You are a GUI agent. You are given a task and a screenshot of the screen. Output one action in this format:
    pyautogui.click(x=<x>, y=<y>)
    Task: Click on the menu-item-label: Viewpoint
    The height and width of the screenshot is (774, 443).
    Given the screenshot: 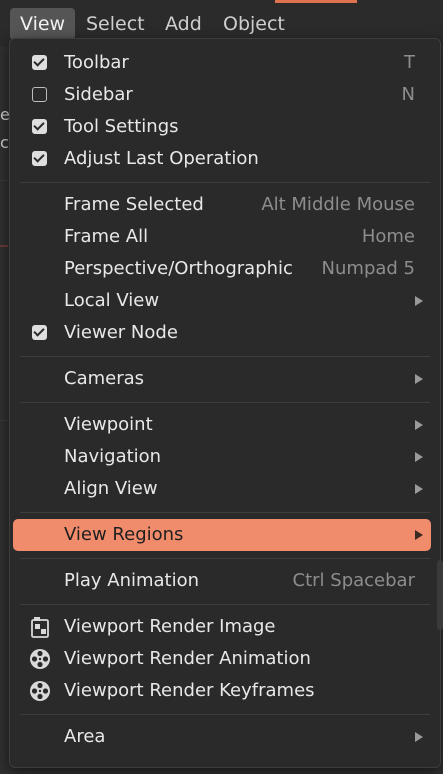 What is the action you would take?
    pyautogui.click(x=108, y=424)
    